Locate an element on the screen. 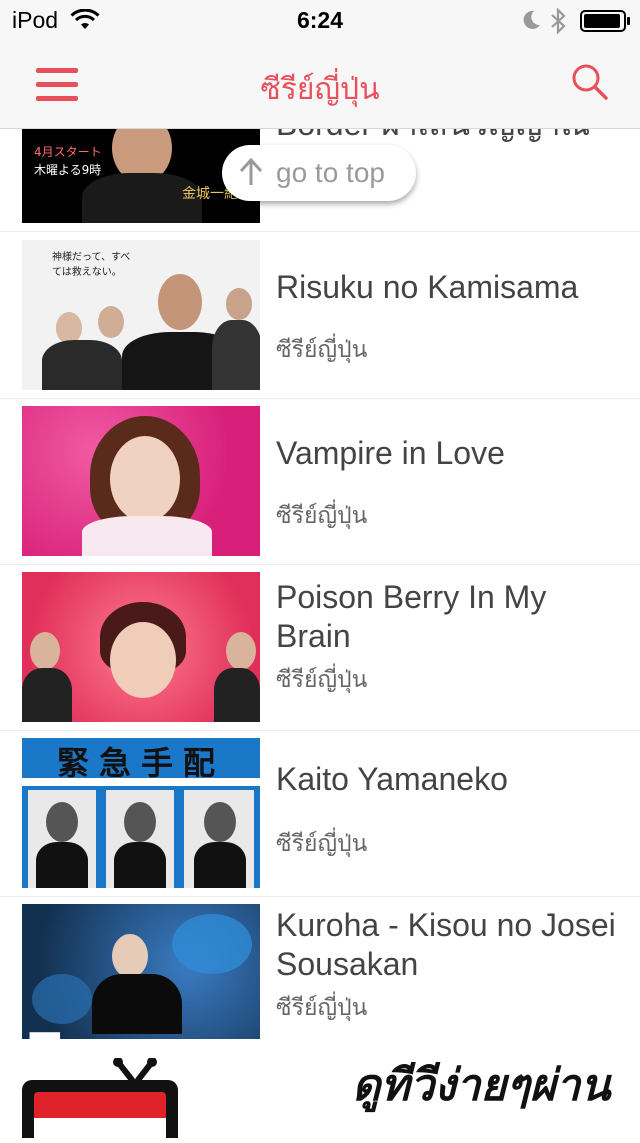 The height and width of the screenshot is (1143, 640). series-title: Risuku no Kamisama is located at coordinates (427, 287).